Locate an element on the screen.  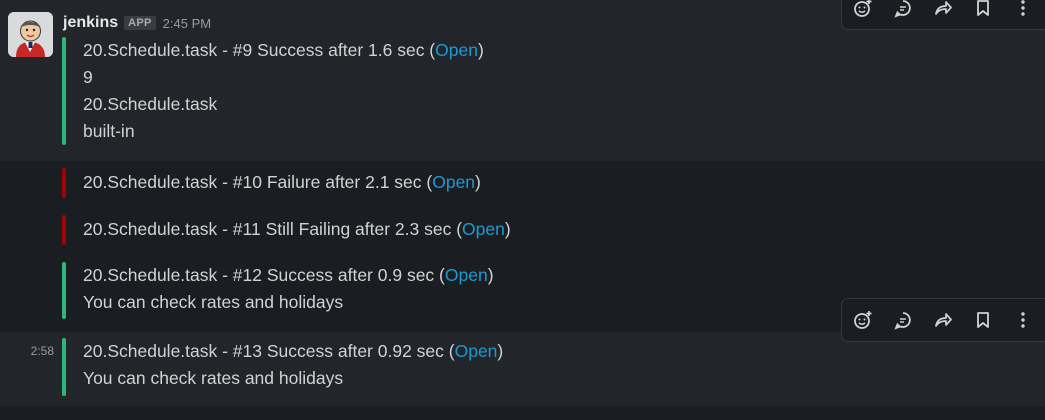
field-value: built-in is located at coordinates (109, 131).